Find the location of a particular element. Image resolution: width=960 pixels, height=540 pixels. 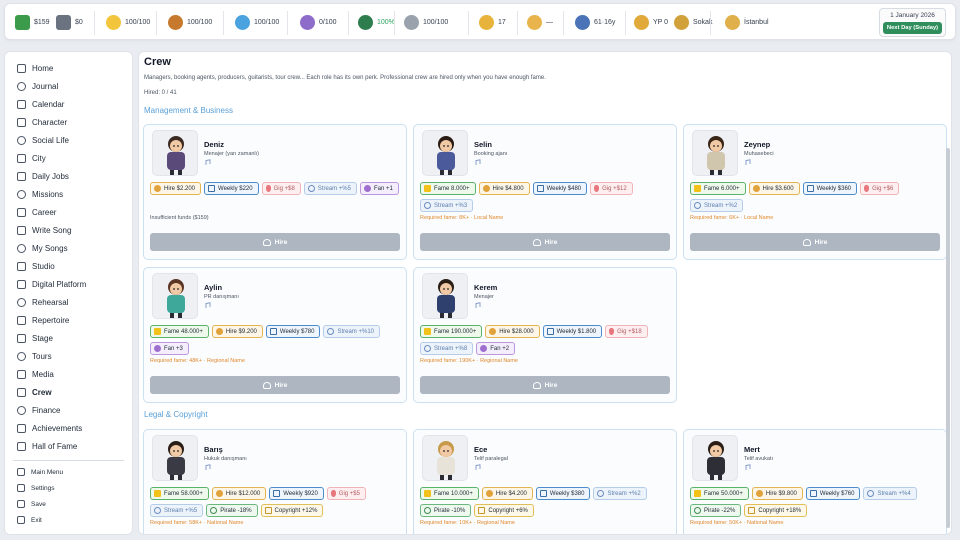

sidebar-item-home: Home is located at coordinates (68, 68).